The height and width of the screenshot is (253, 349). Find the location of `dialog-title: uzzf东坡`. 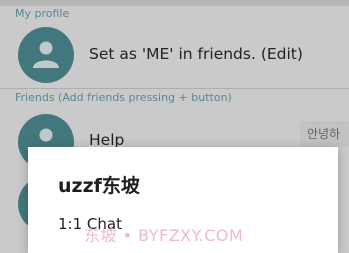

dialog-title: uzzf东坡 is located at coordinates (99, 186).